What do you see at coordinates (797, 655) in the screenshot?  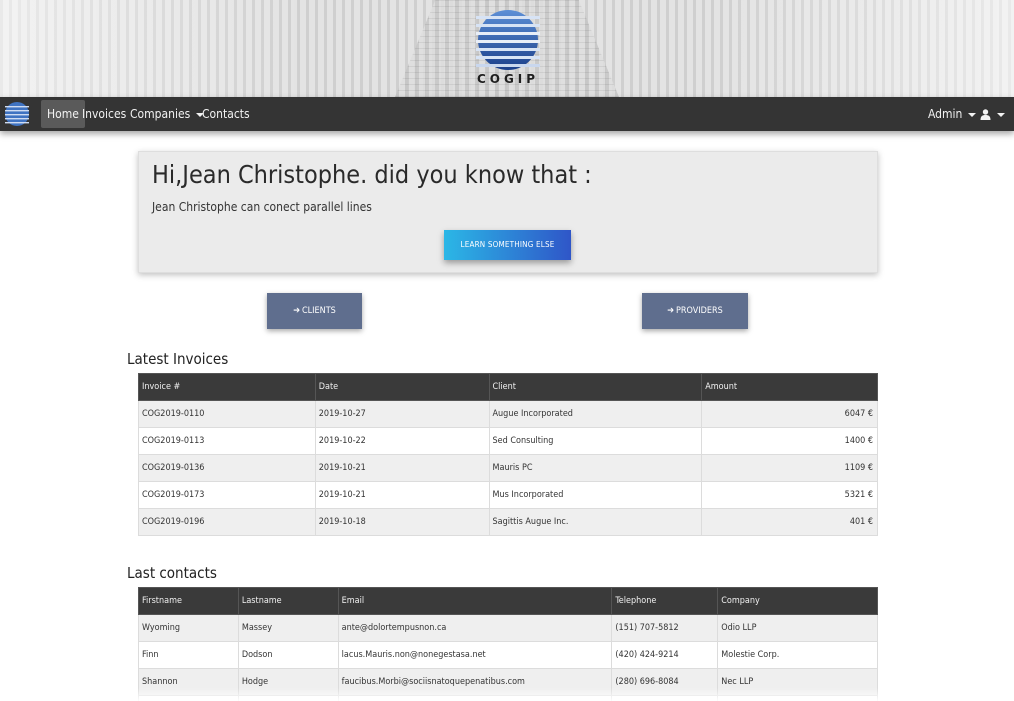 I see `contact-company: Molestie Corp.` at bounding box center [797, 655].